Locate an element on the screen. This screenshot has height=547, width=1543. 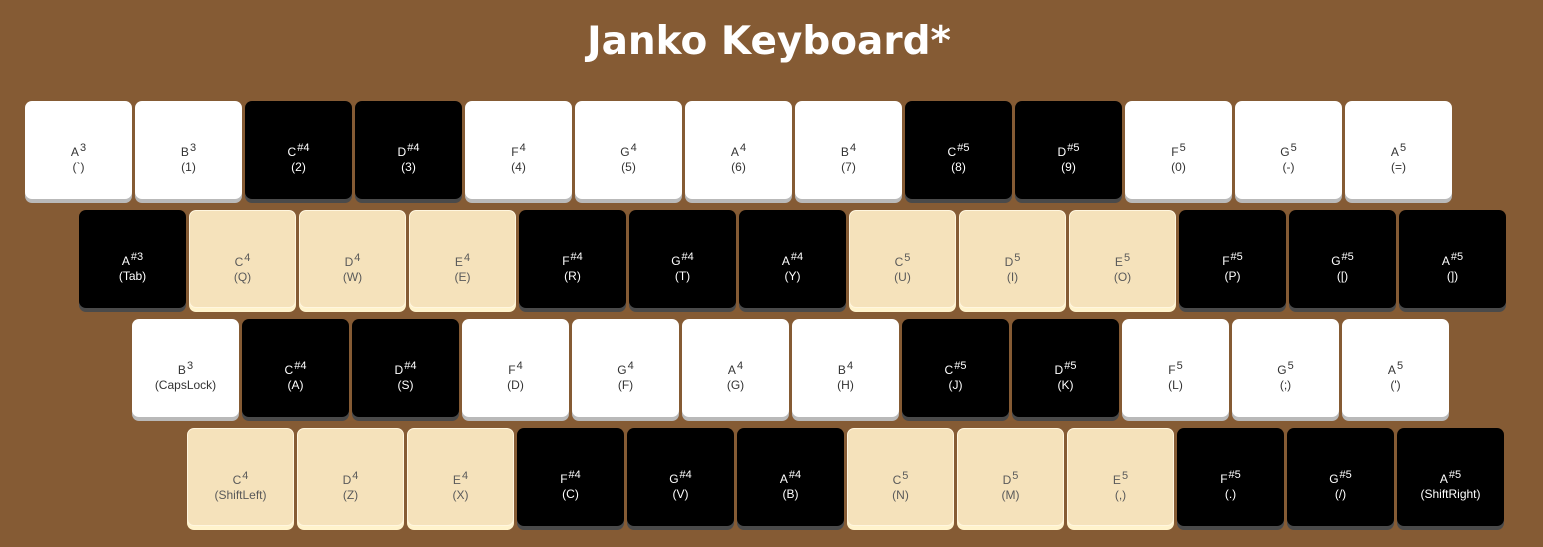
piano-key: A5 (=) is located at coordinates (1398, 150).